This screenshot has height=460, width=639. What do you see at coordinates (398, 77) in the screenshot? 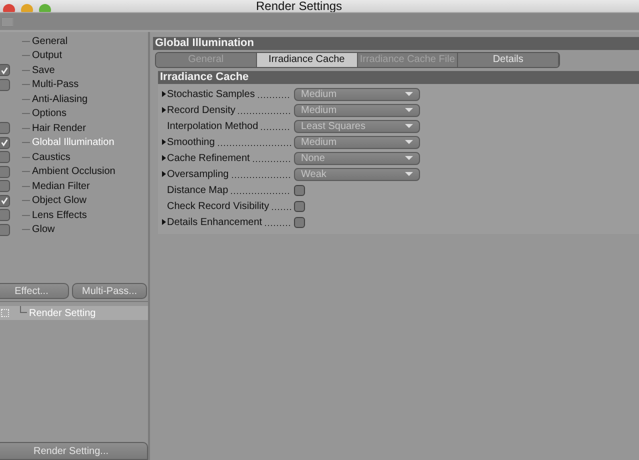
I see `section-header: Irradiance Cache` at bounding box center [398, 77].